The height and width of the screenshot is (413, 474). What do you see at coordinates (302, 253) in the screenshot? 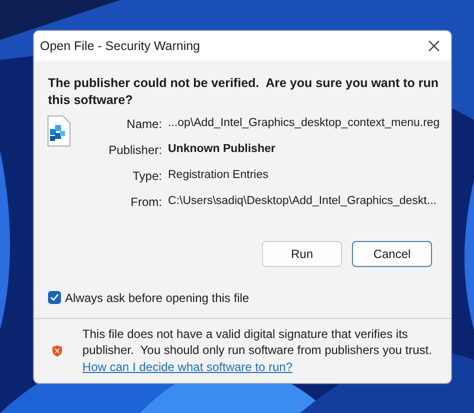
I see `dialog-button: Run` at bounding box center [302, 253].